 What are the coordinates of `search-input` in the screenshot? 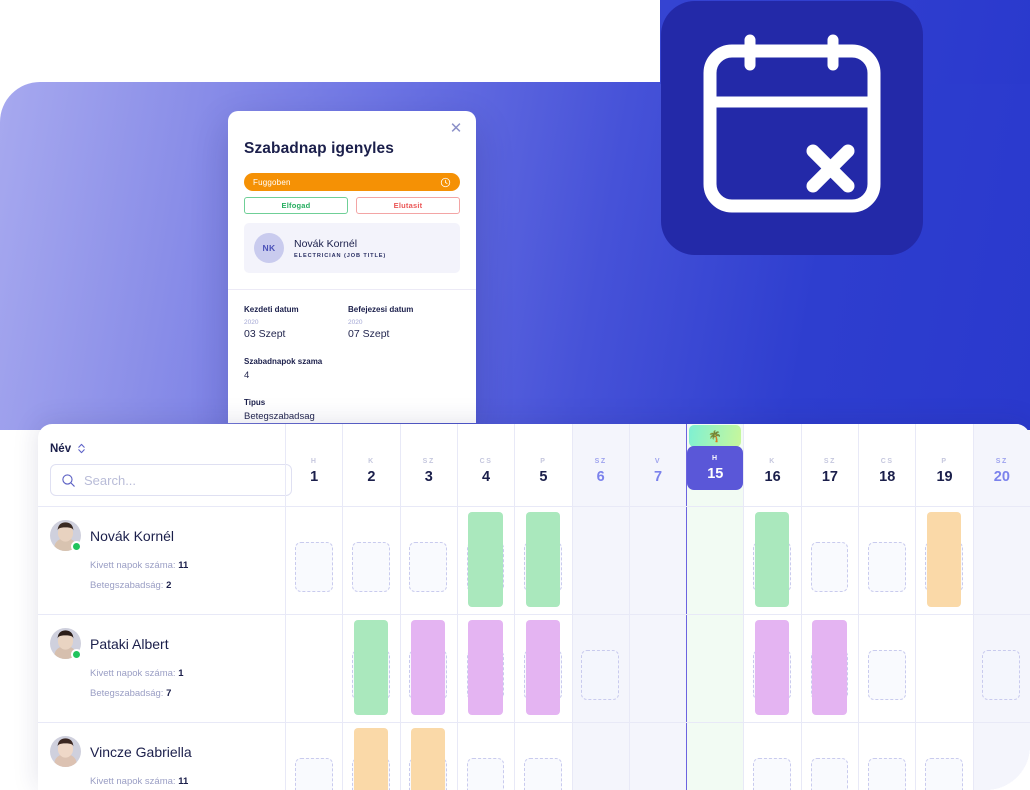 It's located at (182, 480).